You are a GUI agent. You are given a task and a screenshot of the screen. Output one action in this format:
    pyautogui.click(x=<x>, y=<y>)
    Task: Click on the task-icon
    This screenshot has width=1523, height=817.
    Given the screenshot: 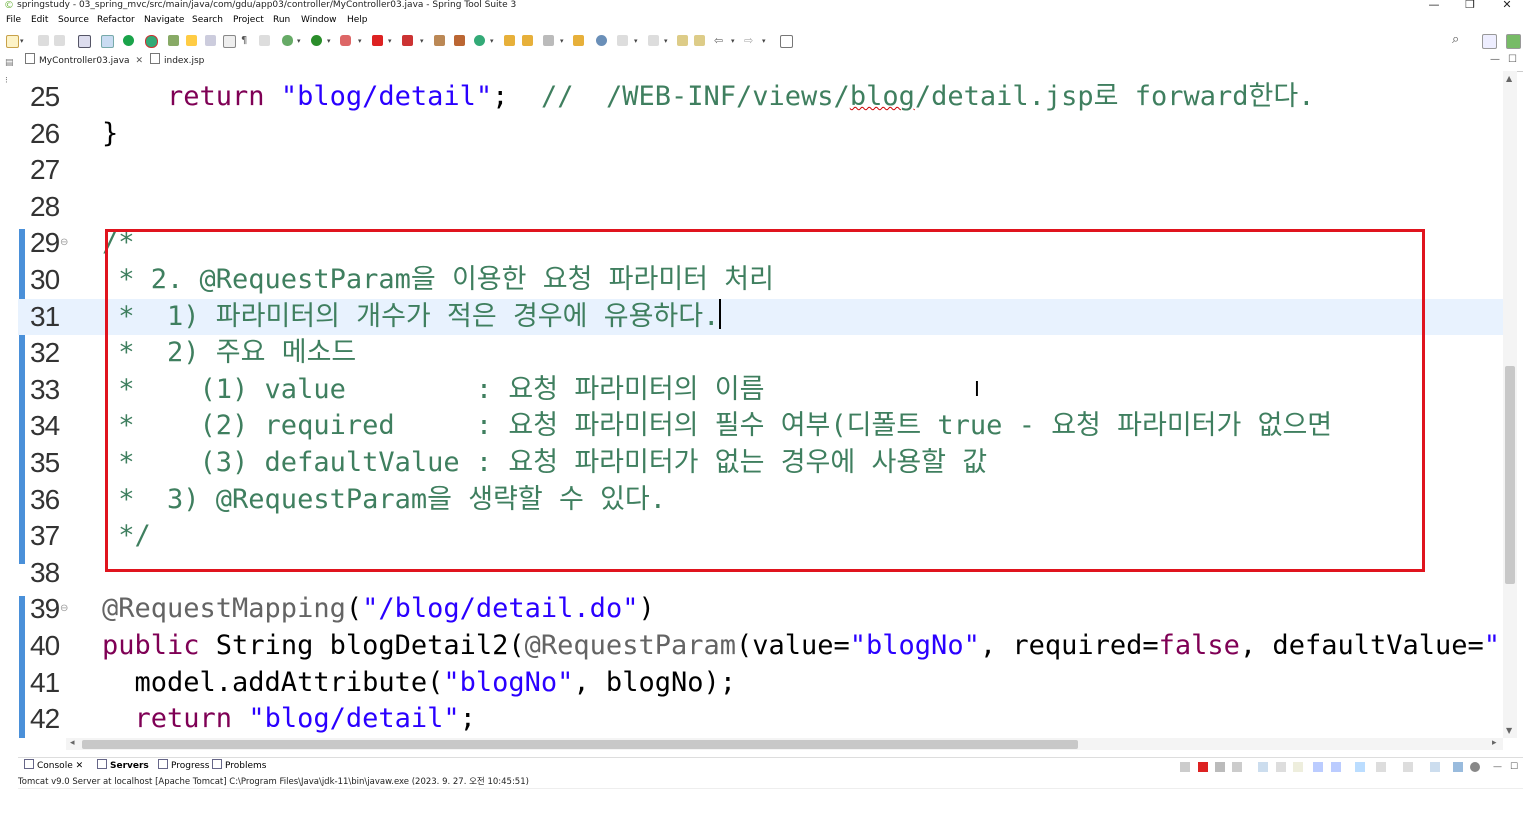 What is the action you would take?
    pyautogui.click(x=578, y=40)
    